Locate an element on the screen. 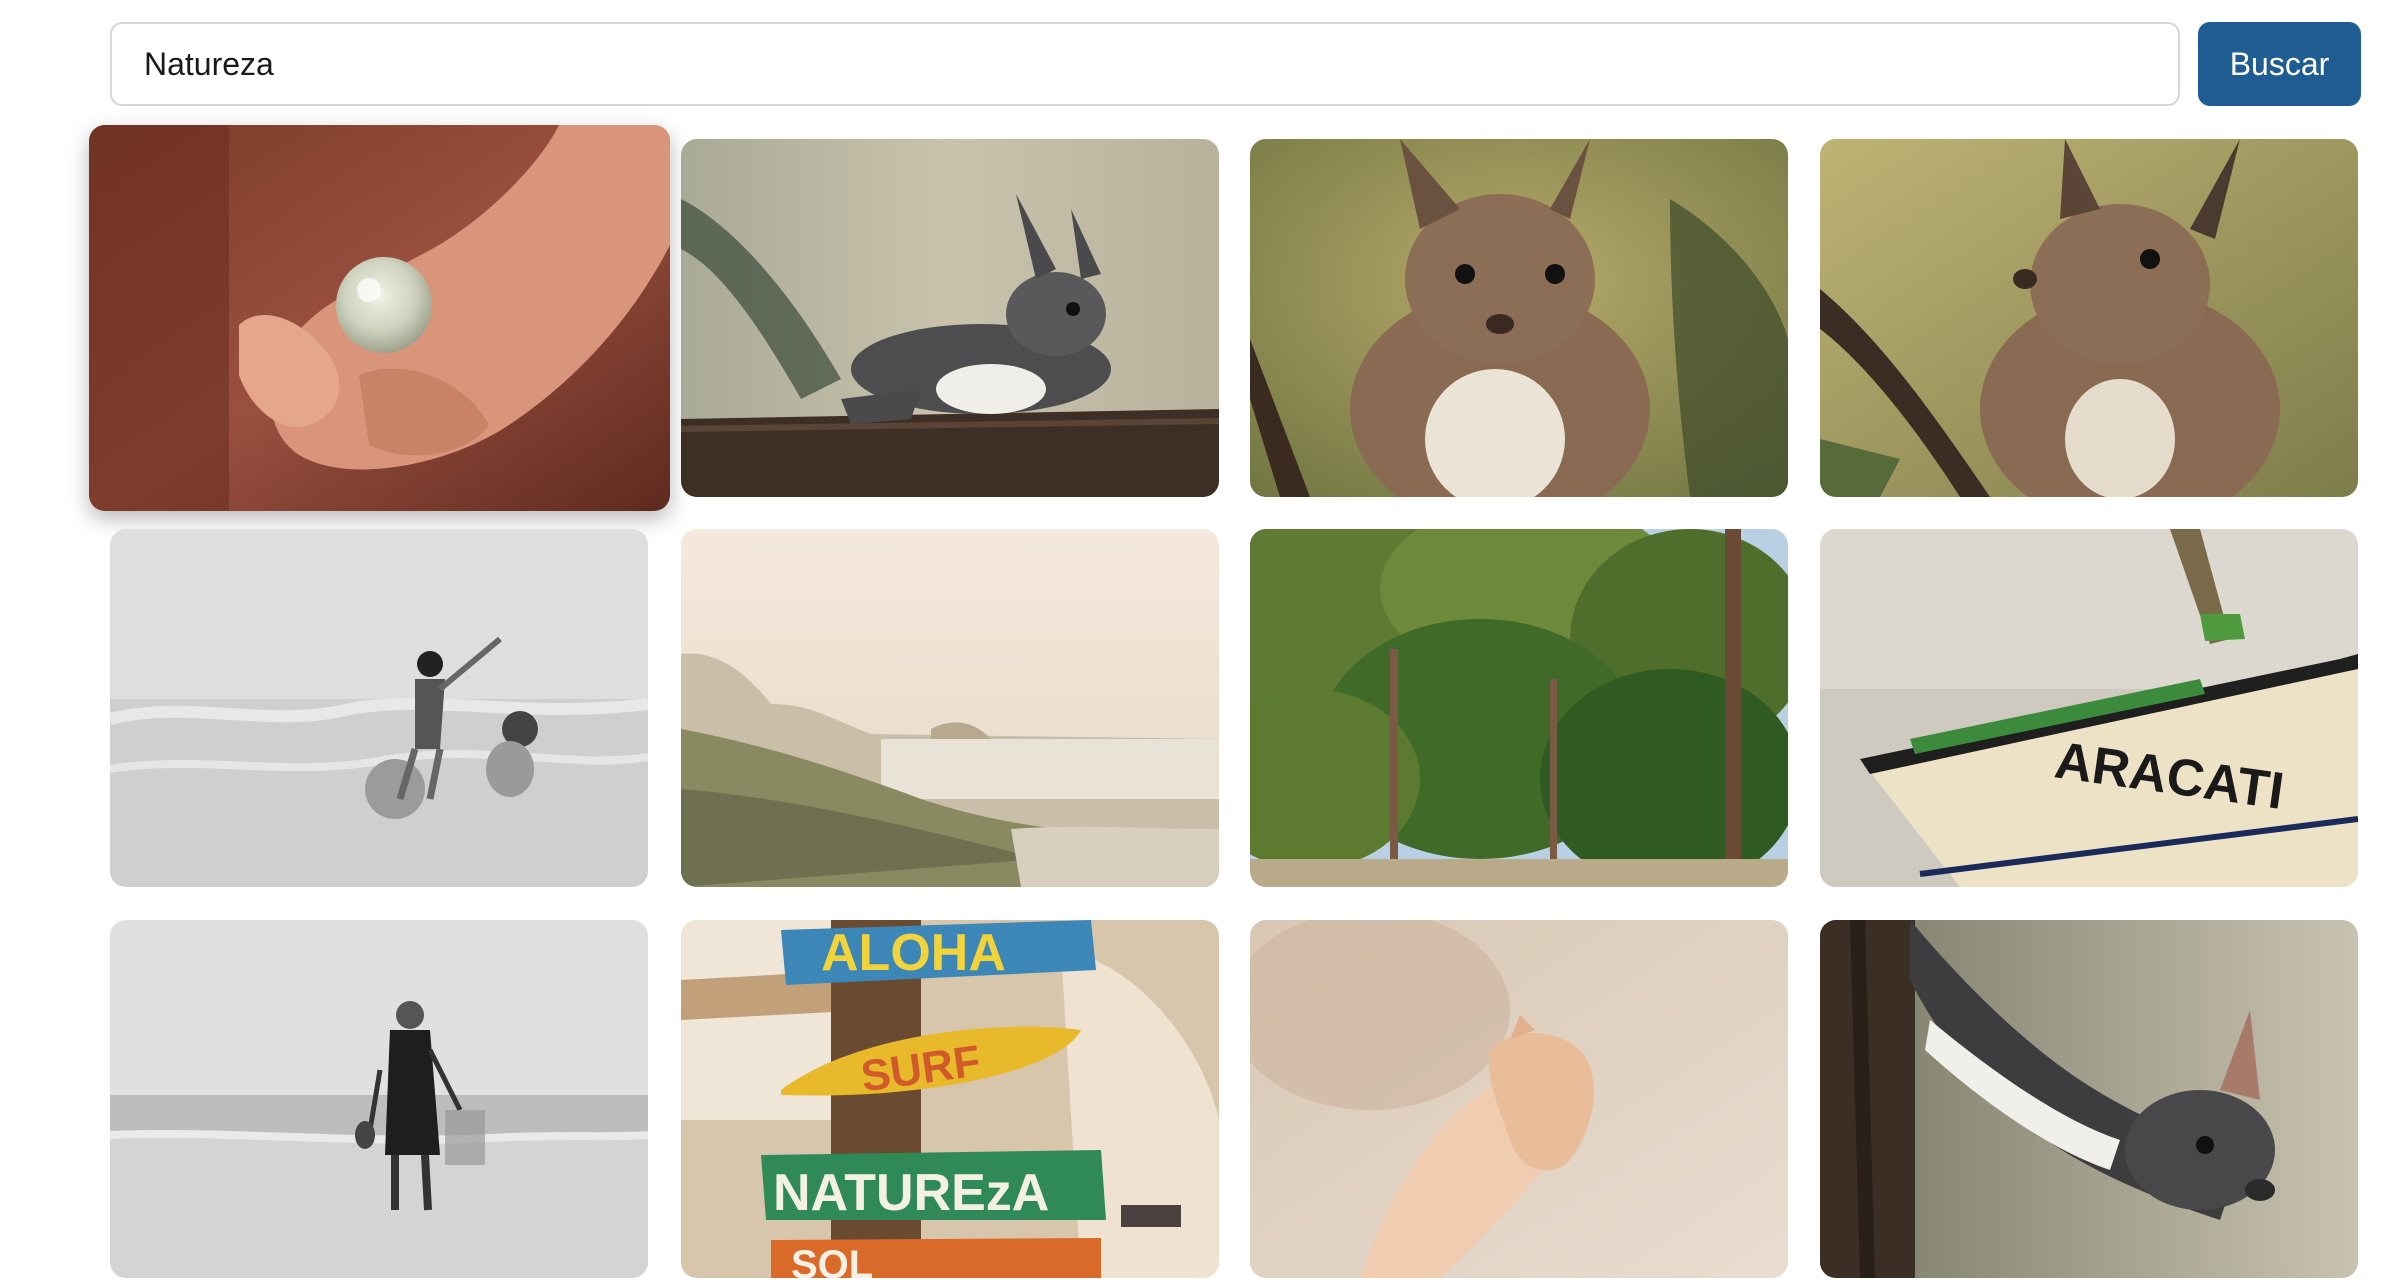 The height and width of the screenshot is (1288, 2390). image-card-squirrel-log is located at coordinates (950, 318).